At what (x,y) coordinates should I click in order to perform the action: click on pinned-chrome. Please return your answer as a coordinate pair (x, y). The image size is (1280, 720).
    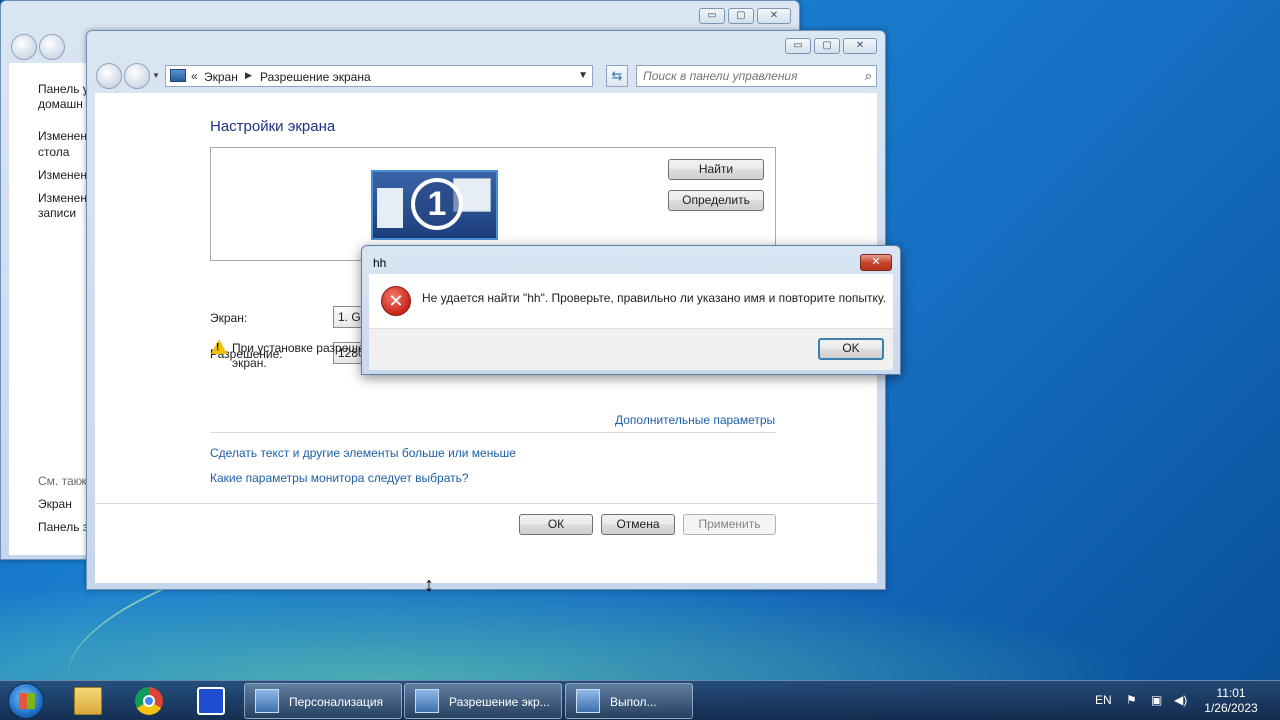
    Looking at the image, I should click on (148, 701).